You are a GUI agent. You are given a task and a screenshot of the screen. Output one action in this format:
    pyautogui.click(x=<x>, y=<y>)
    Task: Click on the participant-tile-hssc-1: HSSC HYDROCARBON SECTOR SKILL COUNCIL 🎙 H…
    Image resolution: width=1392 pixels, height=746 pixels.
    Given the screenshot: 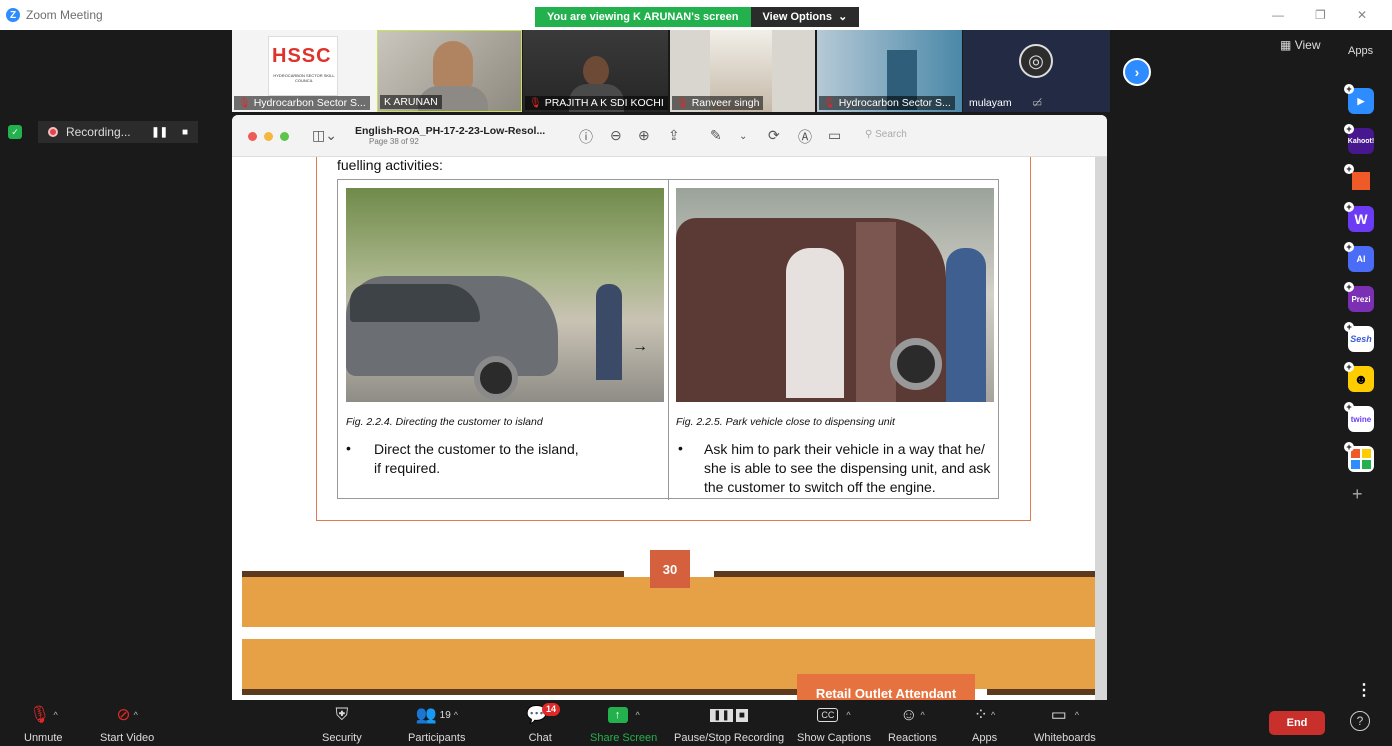 What is the action you would take?
    pyautogui.click(x=304, y=71)
    